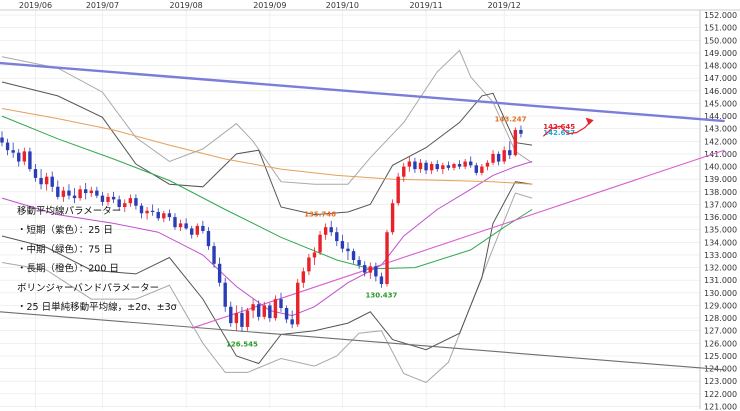  What do you see at coordinates (320, 214) in the screenshot?
I see `price-annotation: 135.746` at bounding box center [320, 214].